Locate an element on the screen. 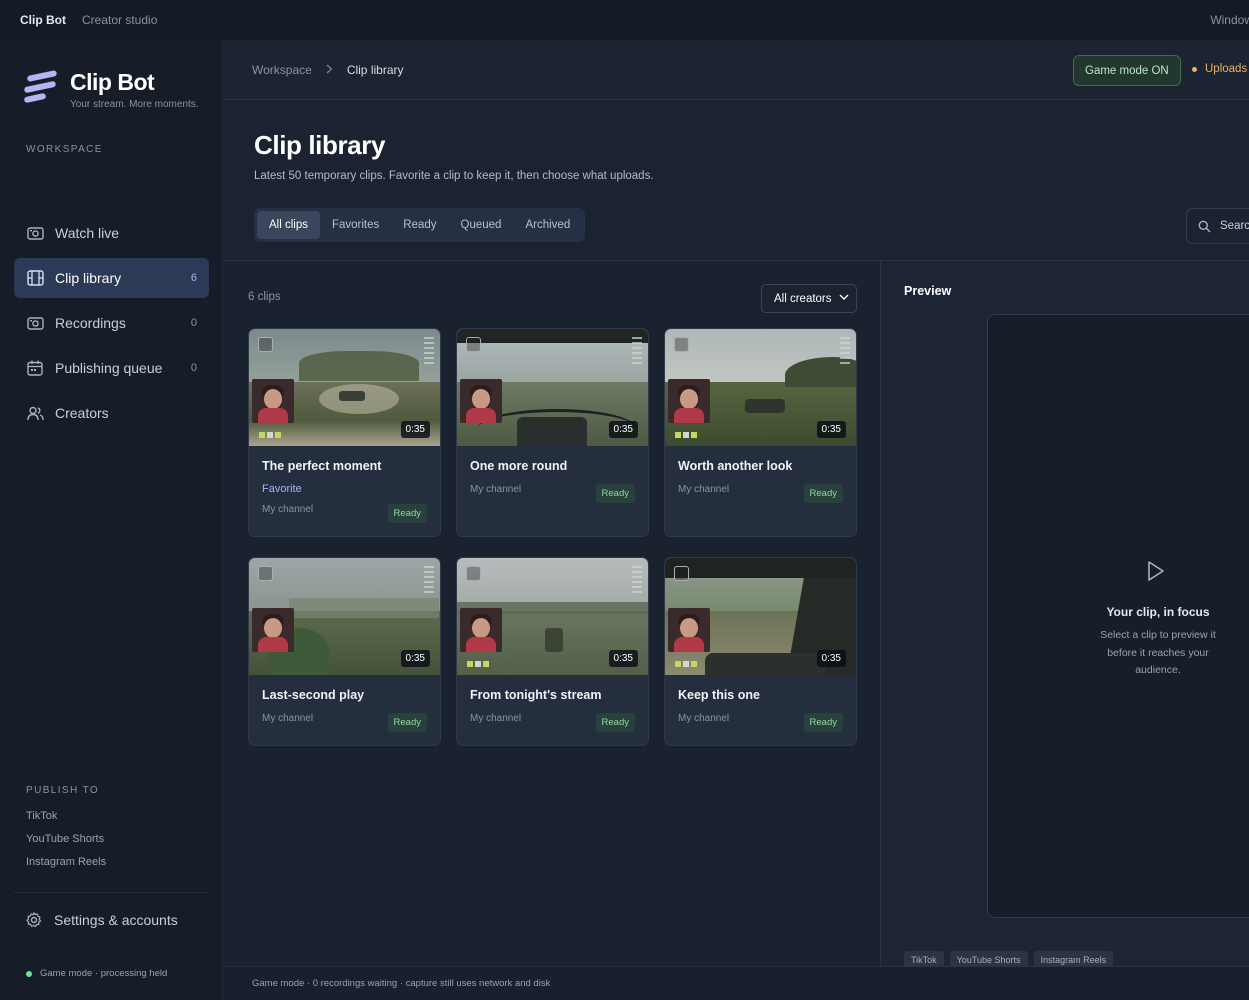 The height and width of the screenshot is (1000, 1249). clip-card: 0:35 Last-second play My channel Ready is located at coordinates (344, 651).